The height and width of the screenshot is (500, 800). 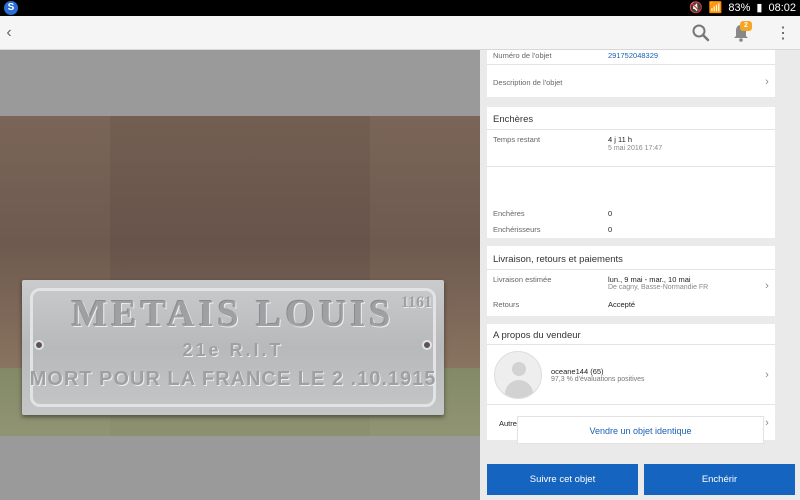 I want to click on item-number-label: Numéro de l'objet, so click(x=522, y=55).